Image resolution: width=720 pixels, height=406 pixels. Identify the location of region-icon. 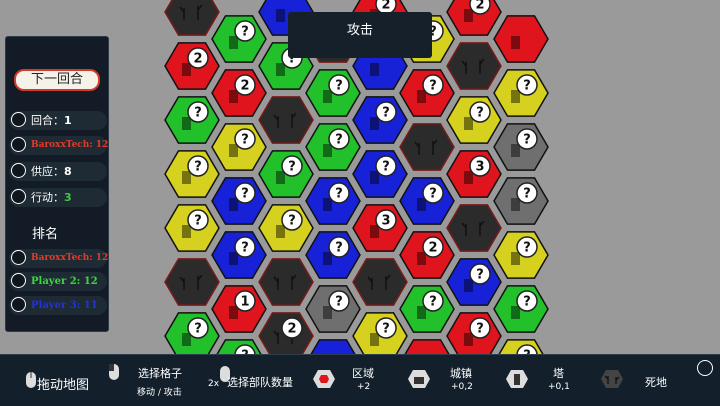
(324, 379).